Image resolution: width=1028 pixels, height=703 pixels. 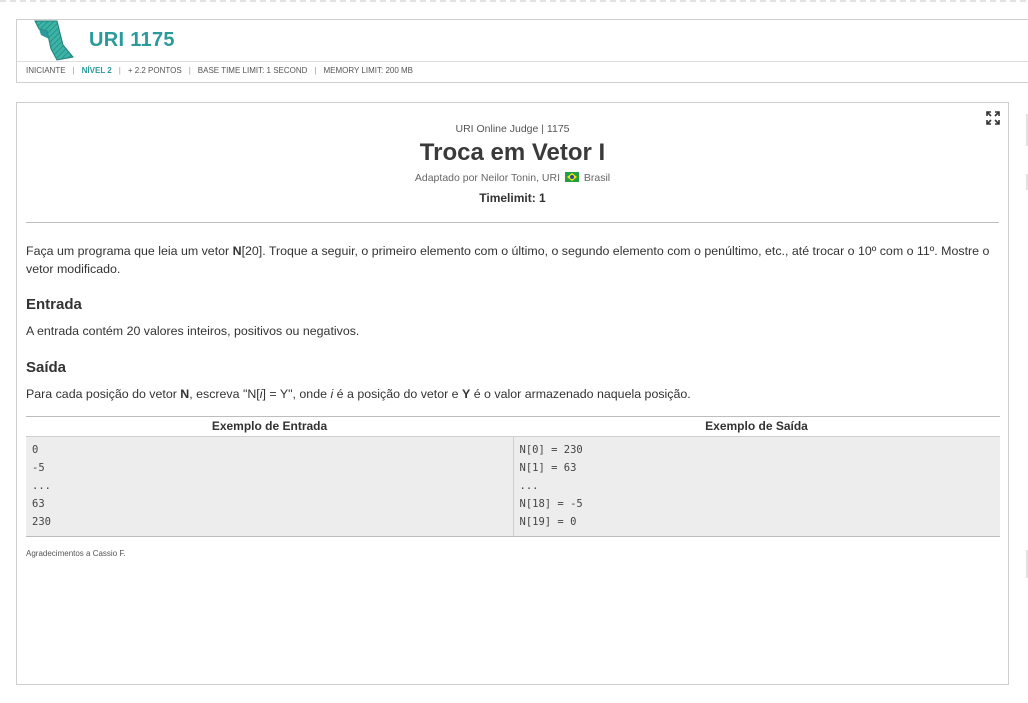 What do you see at coordinates (97, 70) in the screenshot?
I see `level-label: NÍVEL 2` at bounding box center [97, 70].